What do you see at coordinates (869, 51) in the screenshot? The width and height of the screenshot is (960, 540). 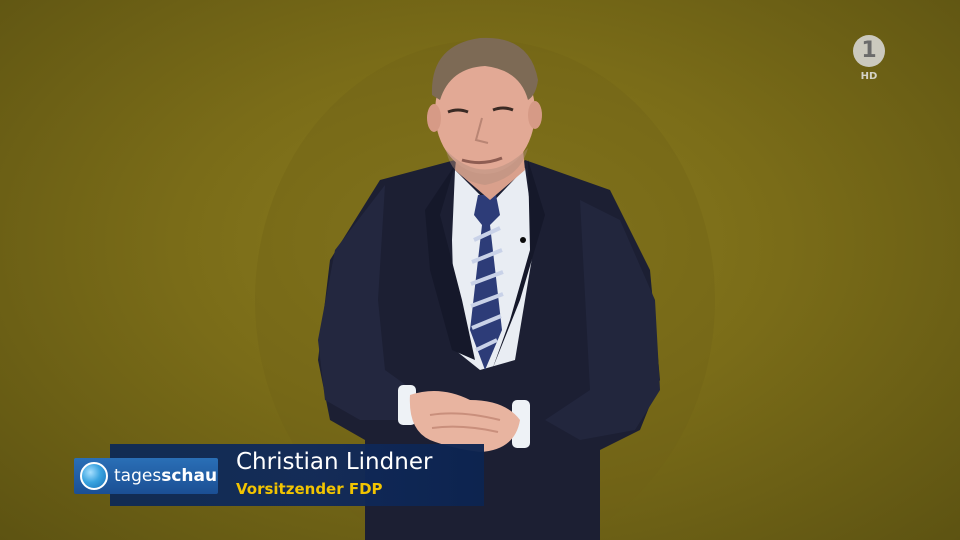 I see `ard-one-icon: 1` at bounding box center [869, 51].